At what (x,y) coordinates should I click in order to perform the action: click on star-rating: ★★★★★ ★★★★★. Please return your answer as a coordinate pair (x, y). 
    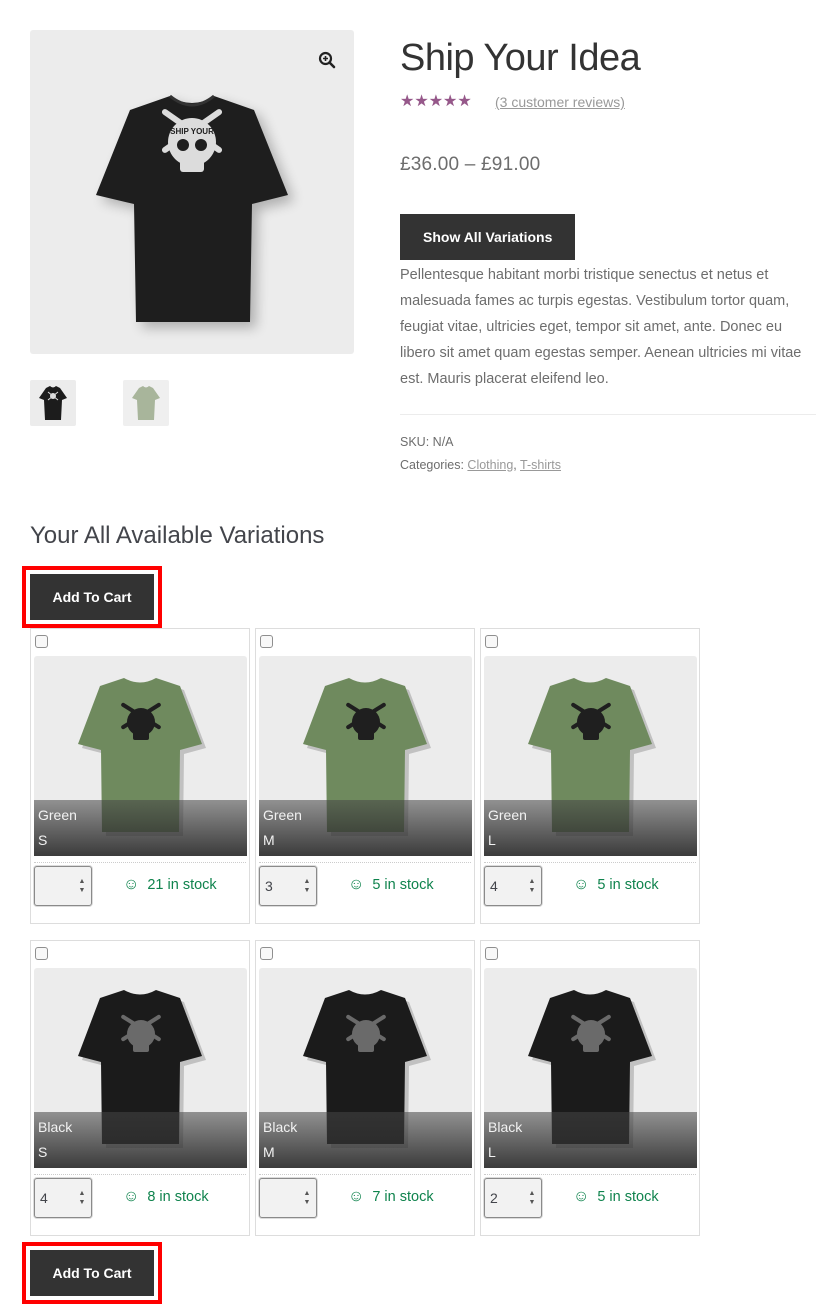
    Looking at the image, I should click on (442, 102).